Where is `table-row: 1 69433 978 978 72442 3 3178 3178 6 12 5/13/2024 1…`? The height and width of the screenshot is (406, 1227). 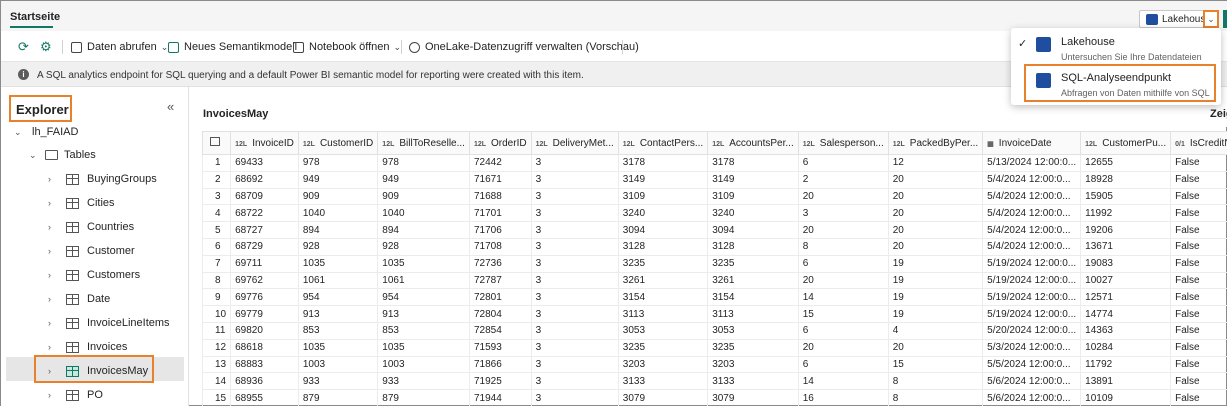 table-row: 1 69433 978 978 72442 3 3178 3178 6 12 5/13/2024 1… is located at coordinates (714, 163).